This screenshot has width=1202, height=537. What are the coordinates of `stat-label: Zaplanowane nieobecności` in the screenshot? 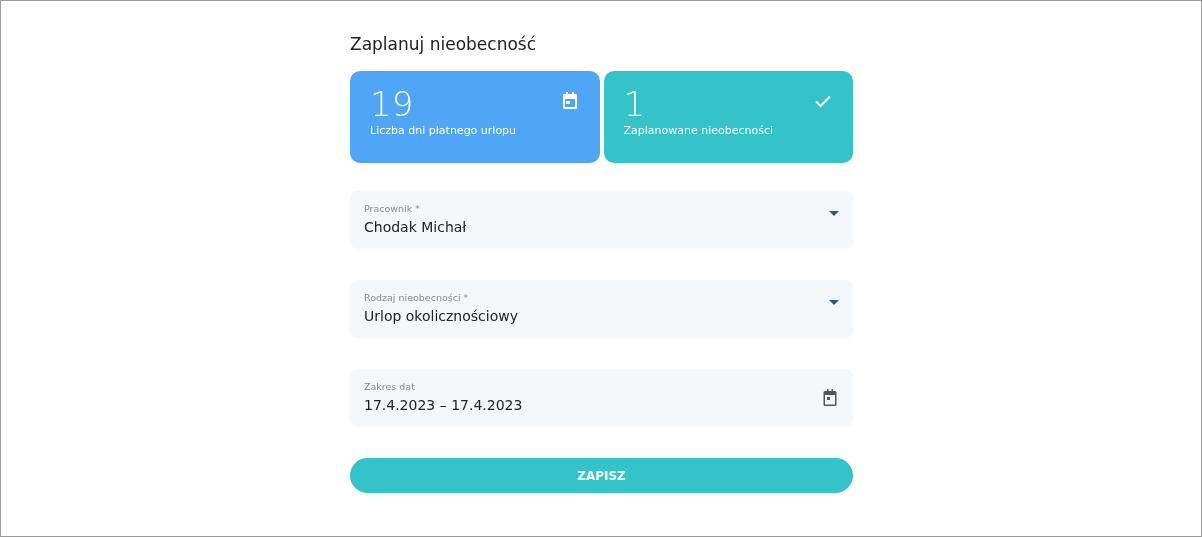 It's located at (699, 130).